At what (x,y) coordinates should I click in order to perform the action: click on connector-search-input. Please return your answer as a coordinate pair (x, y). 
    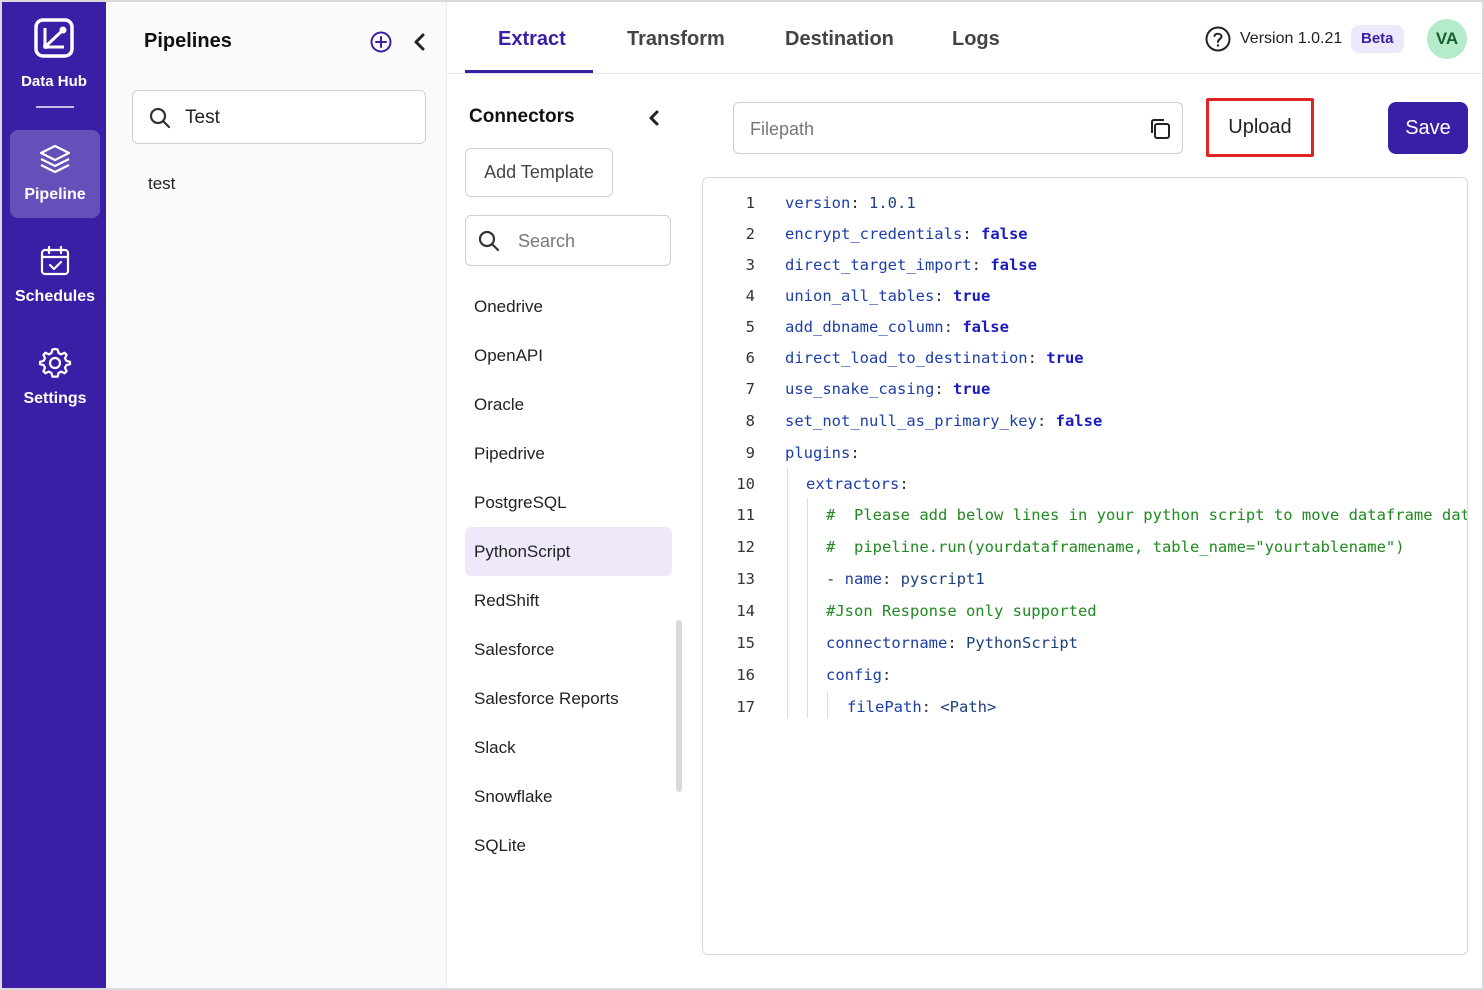
    Looking at the image, I should click on (588, 241).